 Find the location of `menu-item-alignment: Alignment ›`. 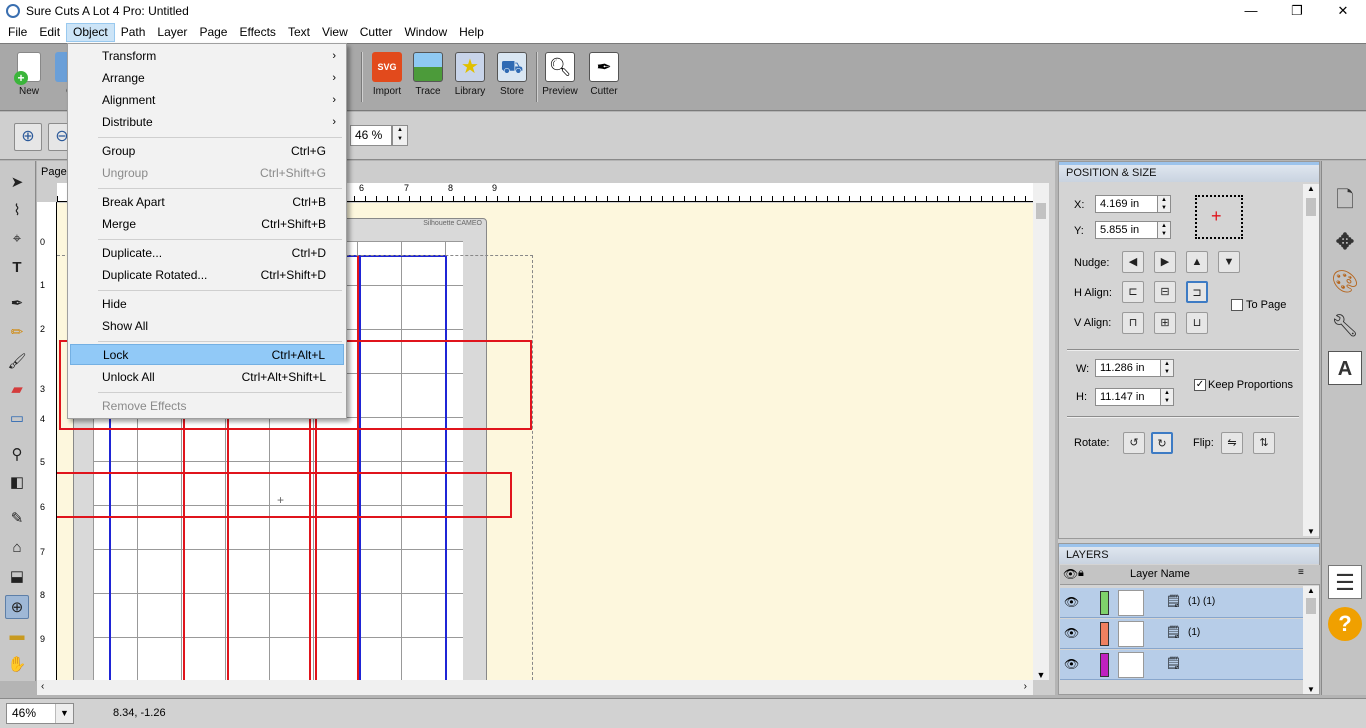

menu-item-alignment: Alignment › is located at coordinates (207, 100).